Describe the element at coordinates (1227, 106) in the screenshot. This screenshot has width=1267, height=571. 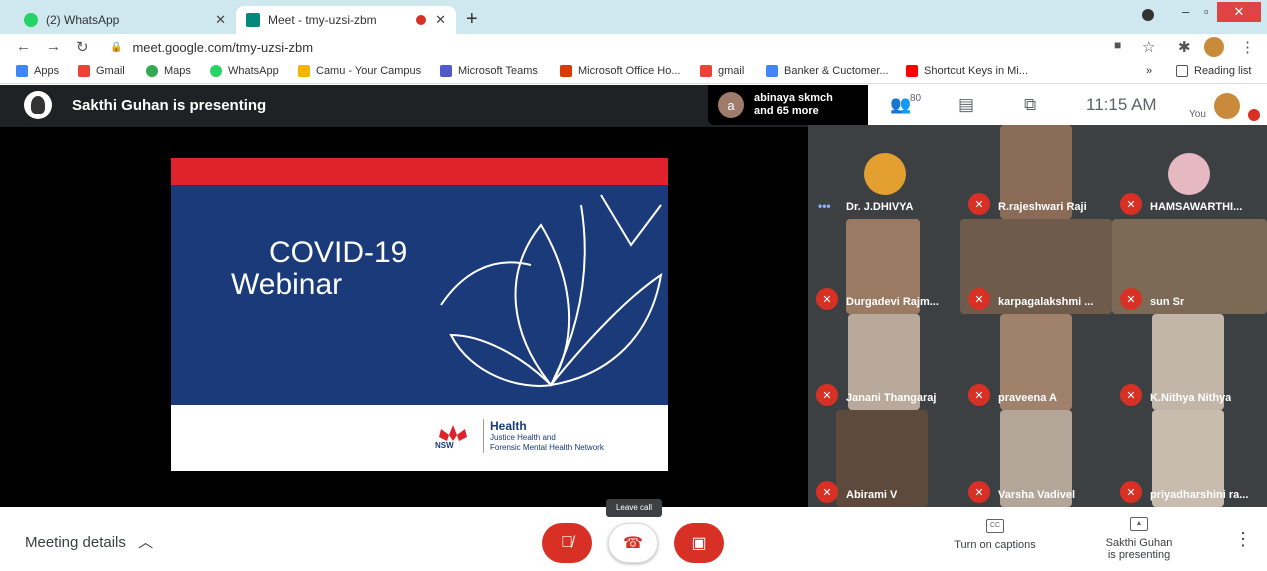
I see `self-avatar` at that location.